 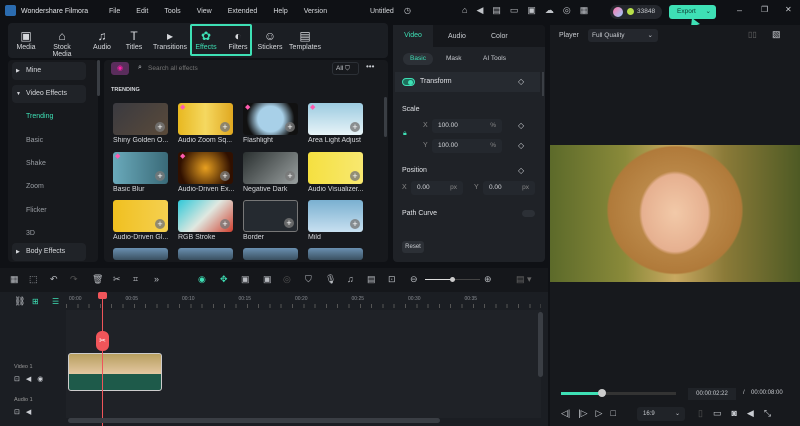 What do you see at coordinates (413, 36) in the screenshot?
I see `tab-video: Video` at bounding box center [413, 36].